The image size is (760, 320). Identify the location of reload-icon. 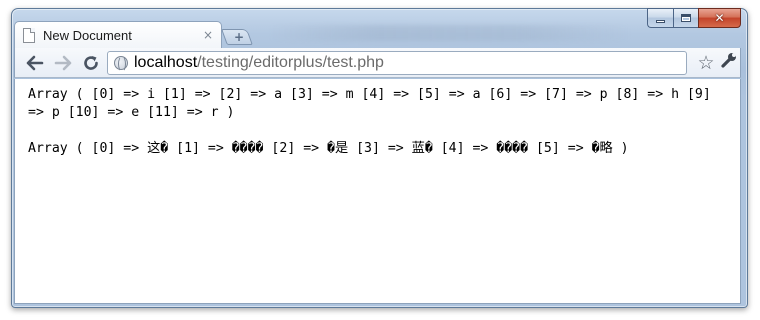
(91, 63).